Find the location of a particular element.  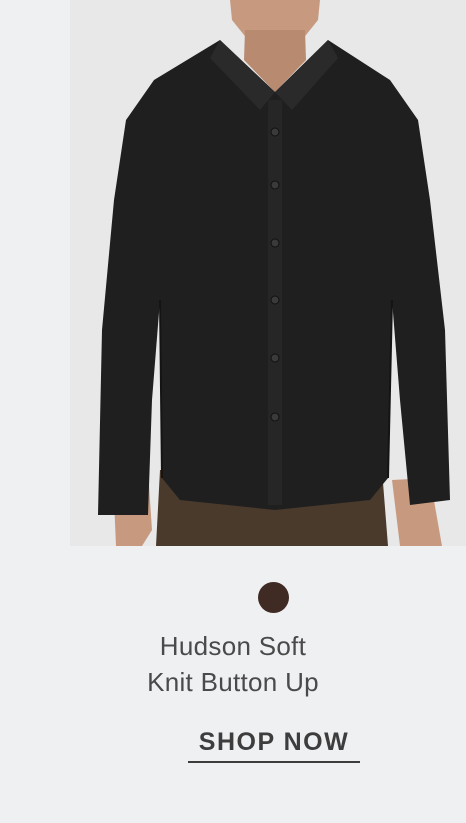

product-name-line1: Hudson Soft is located at coordinates (233, 646).